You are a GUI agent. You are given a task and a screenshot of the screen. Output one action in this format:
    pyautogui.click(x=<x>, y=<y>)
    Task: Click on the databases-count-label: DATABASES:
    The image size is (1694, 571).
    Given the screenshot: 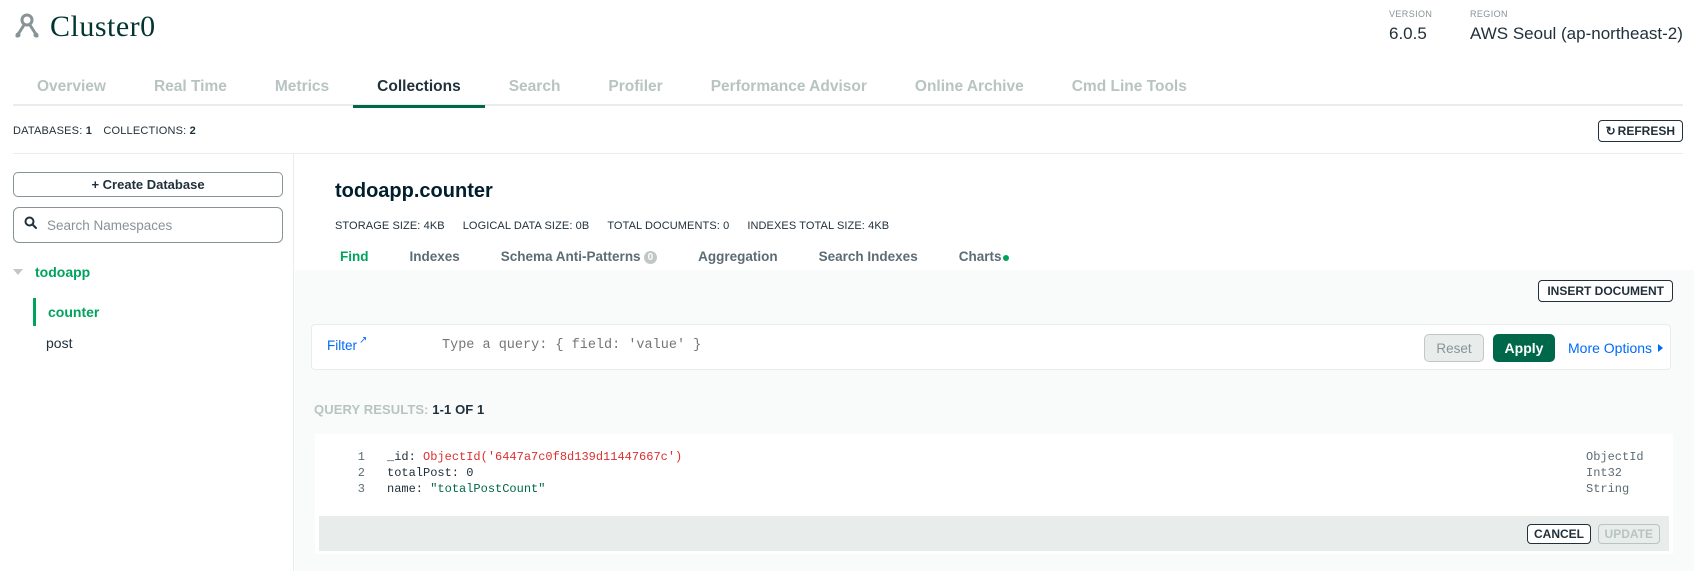 What is the action you would take?
    pyautogui.click(x=48, y=131)
    